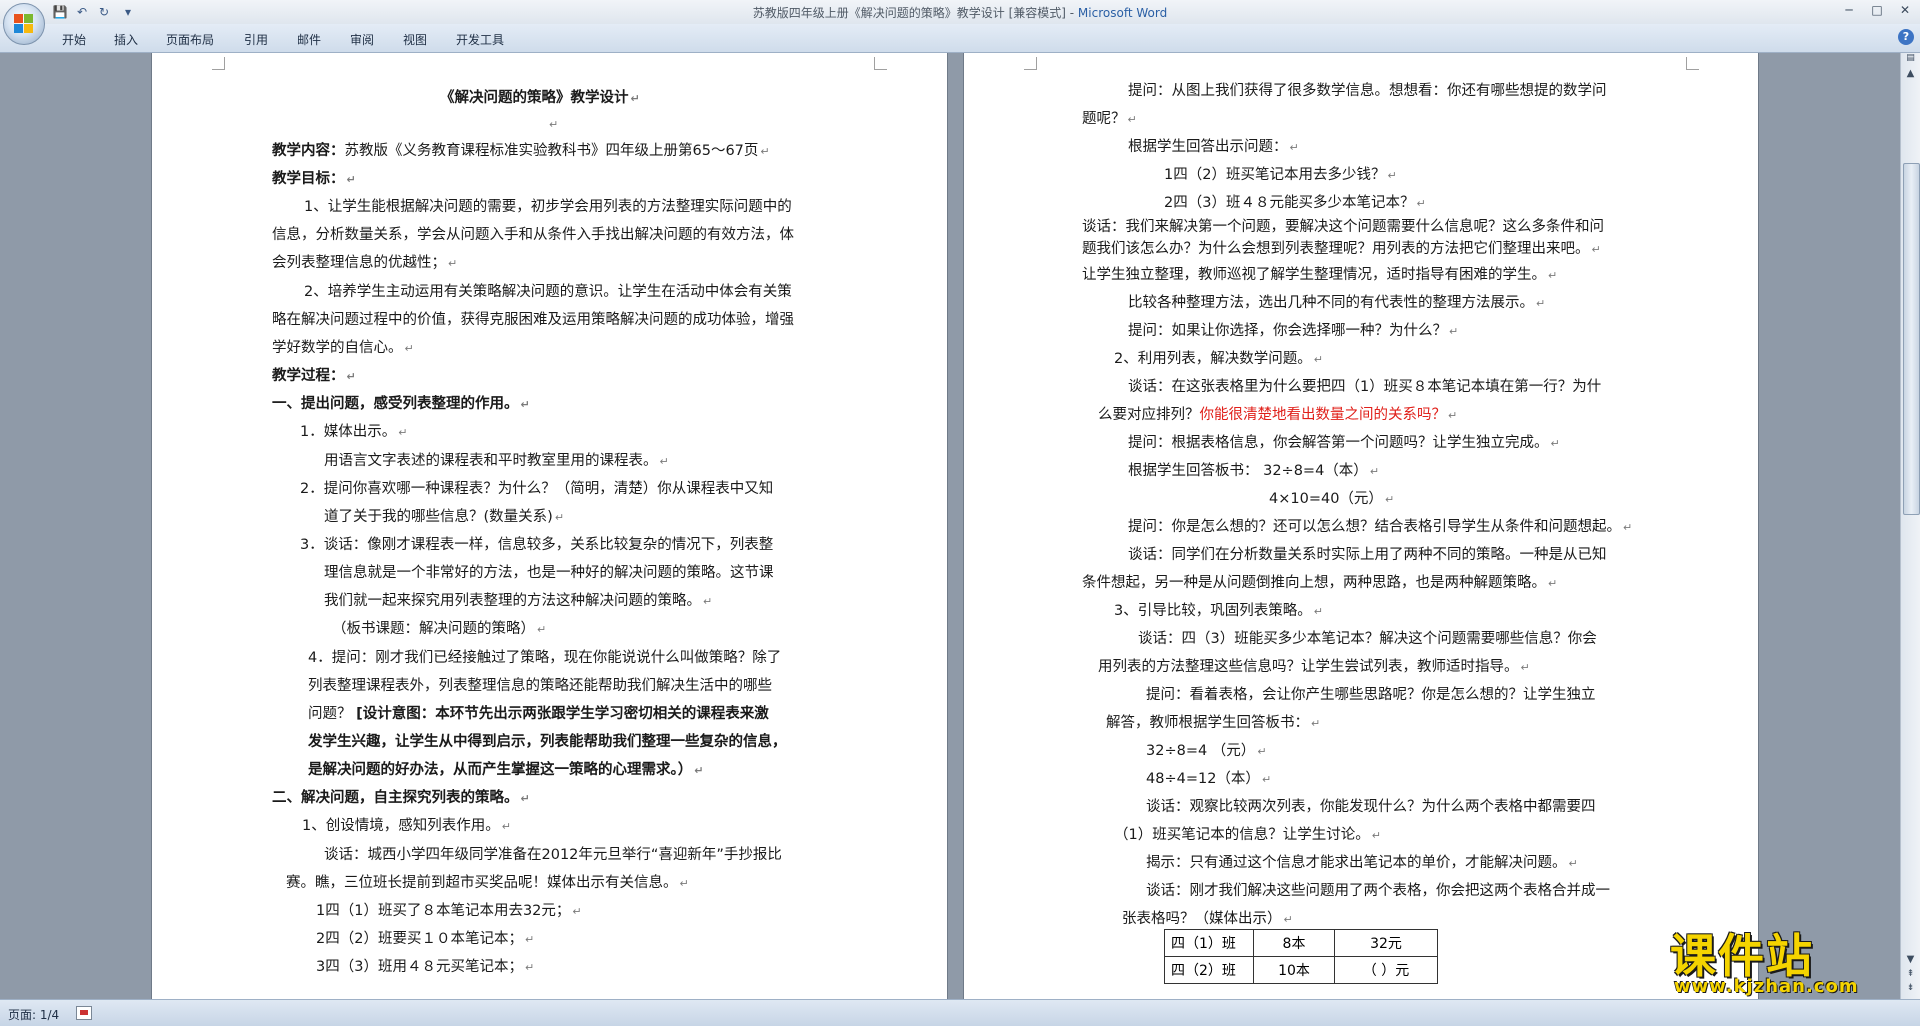  I want to click on formula-line: 48÷4=12（本） ↵, so click(1209, 779).